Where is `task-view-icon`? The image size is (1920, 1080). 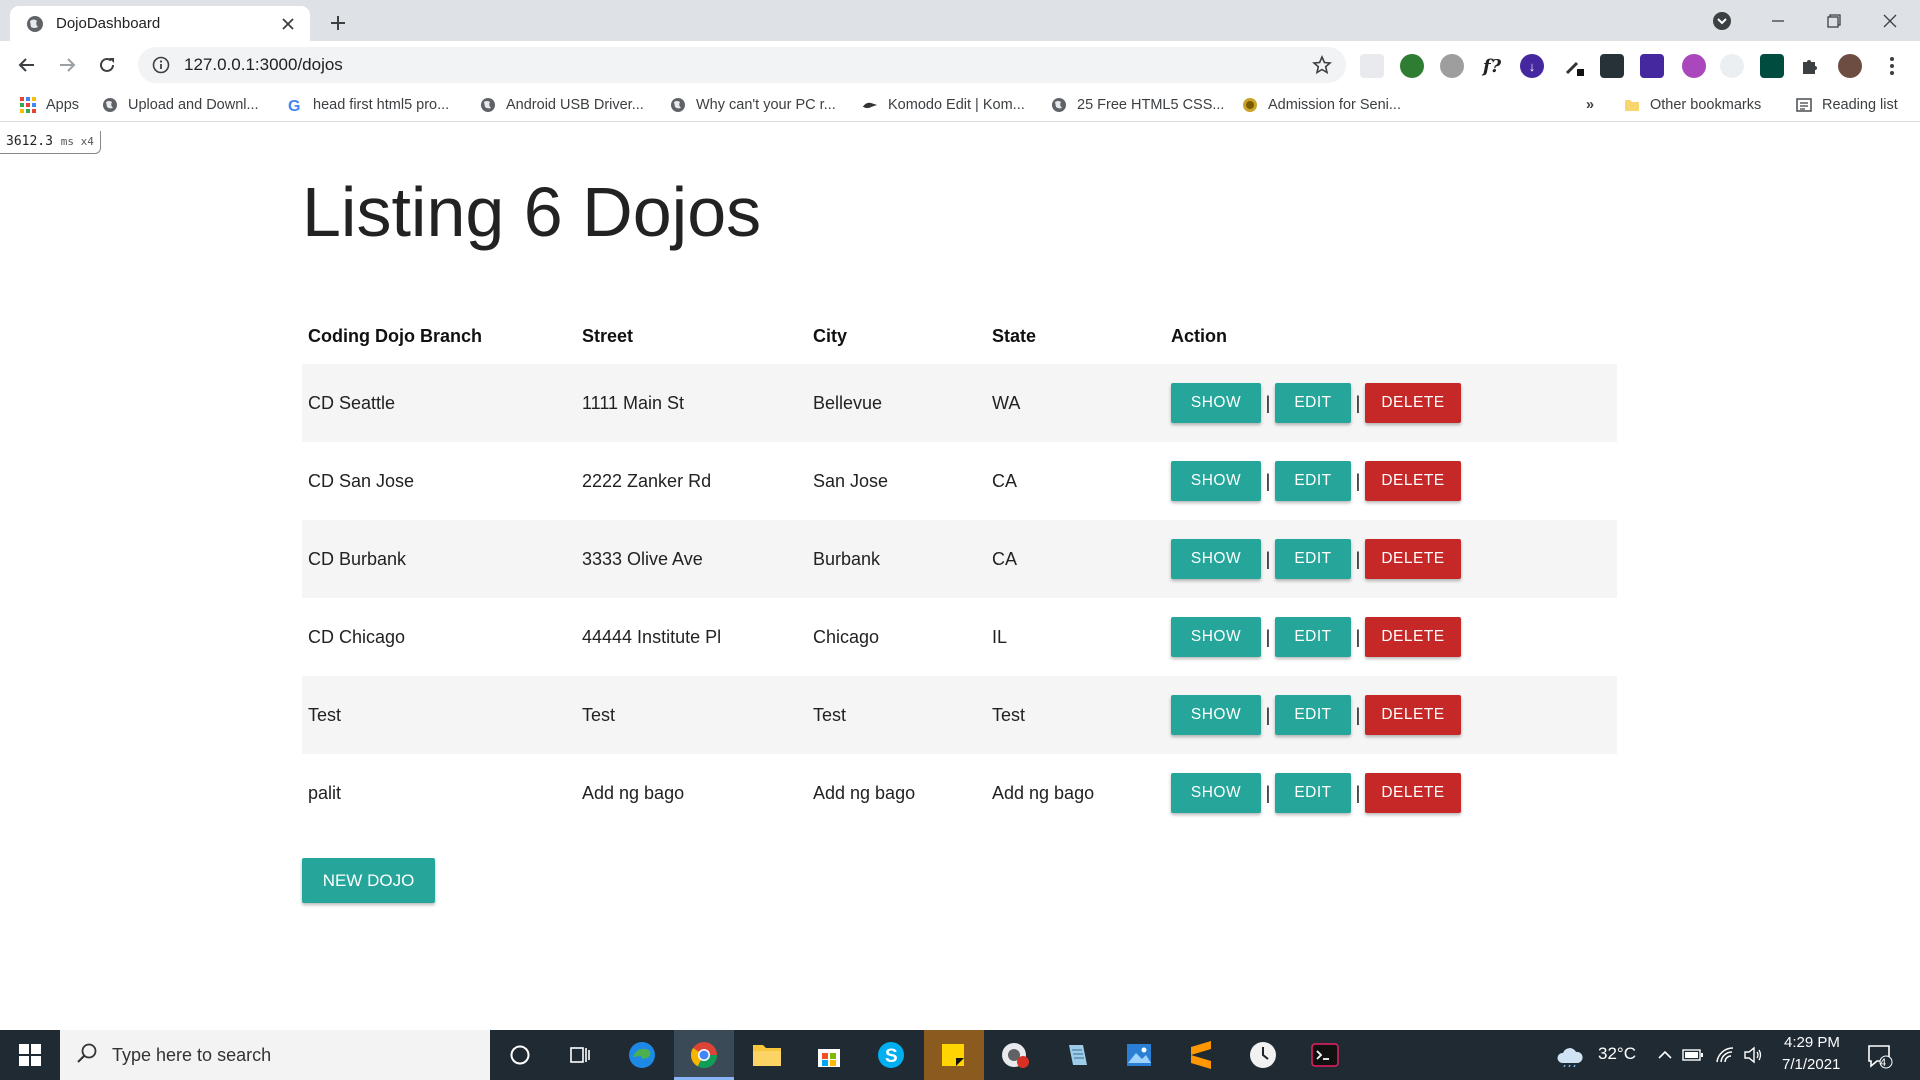
task-view-icon is located at coordinates (580, 1055).